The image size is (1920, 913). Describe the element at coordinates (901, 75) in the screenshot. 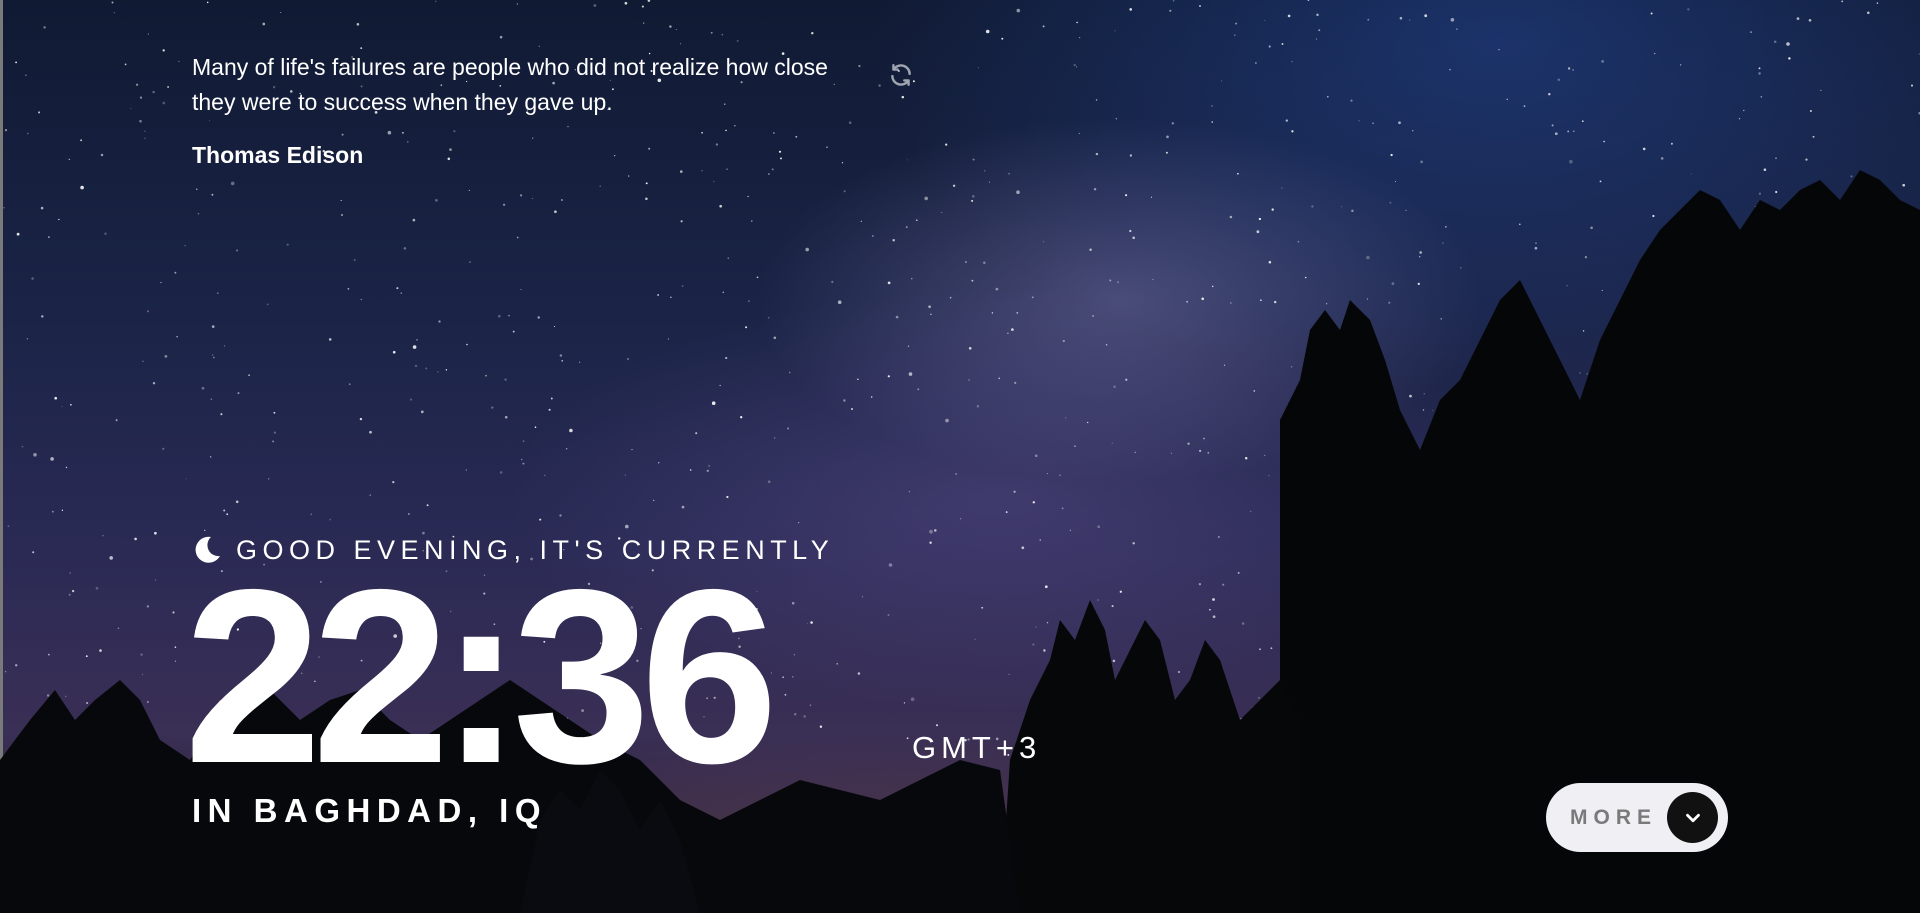

I see `refresh-icon` at that location.